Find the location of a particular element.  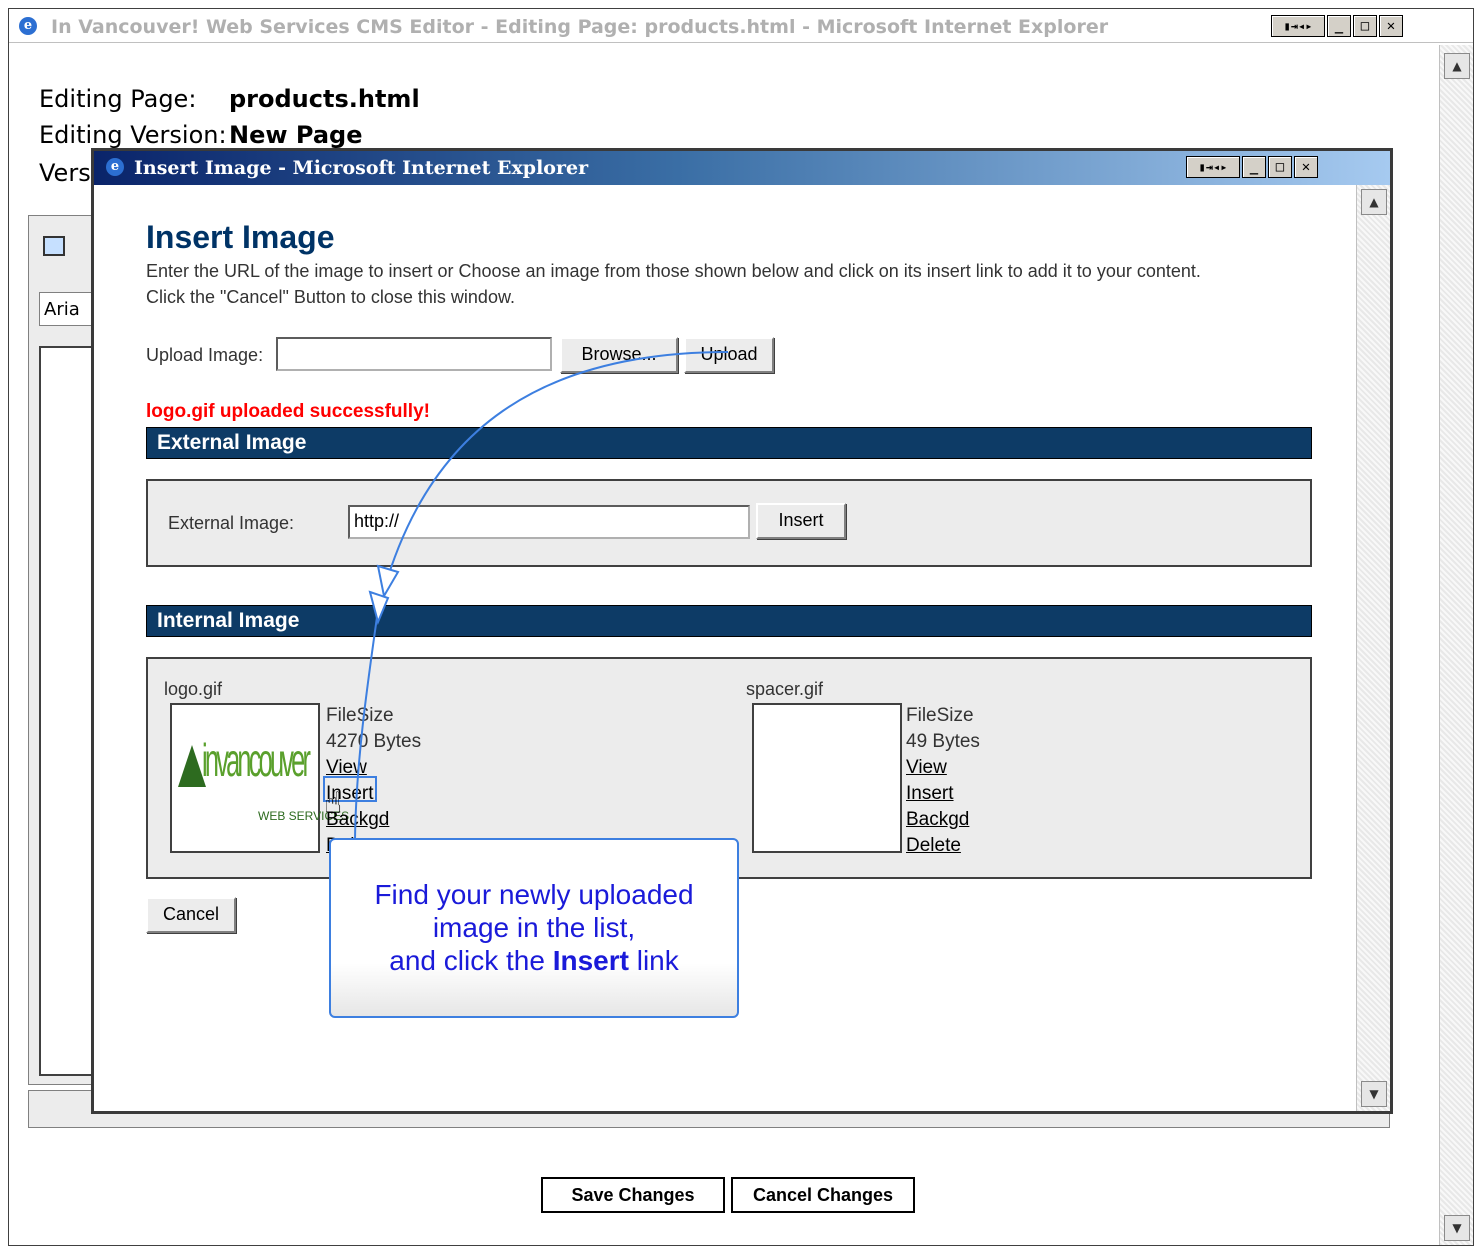

editor-content-area is located at coordinates (69, 711).